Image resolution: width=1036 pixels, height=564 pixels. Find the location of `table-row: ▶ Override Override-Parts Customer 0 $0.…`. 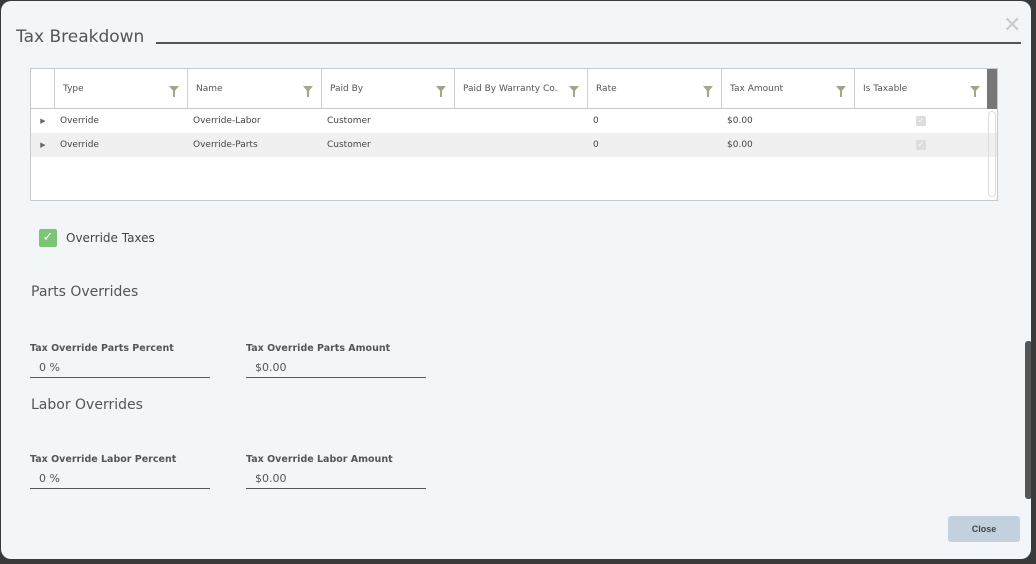

table-row: ▶ Override Override-Parts Customer 0 $0.… is located at coordinates (514, 145).